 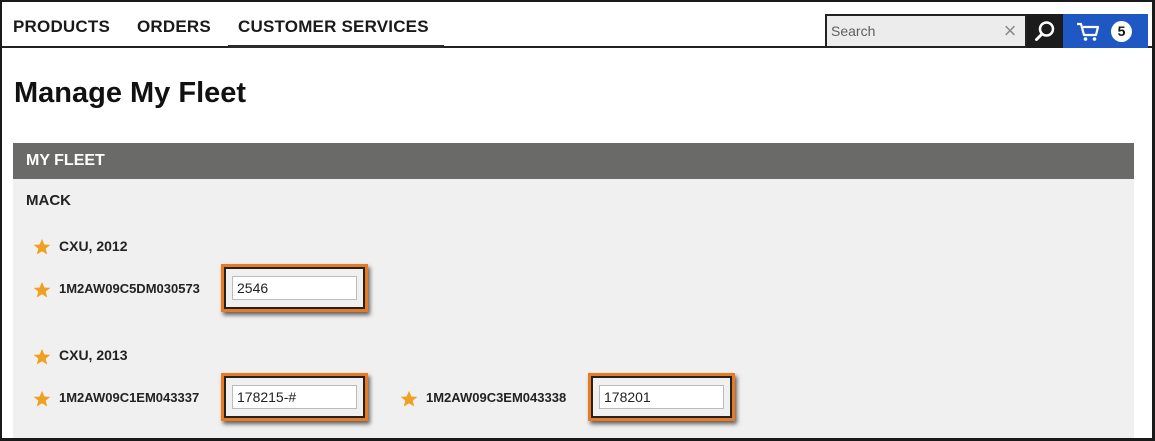 What do you see at coordinates (93, 246) in the screenshot?
I see `model-label: CXU, 2012` at bounding box center [93, 246].